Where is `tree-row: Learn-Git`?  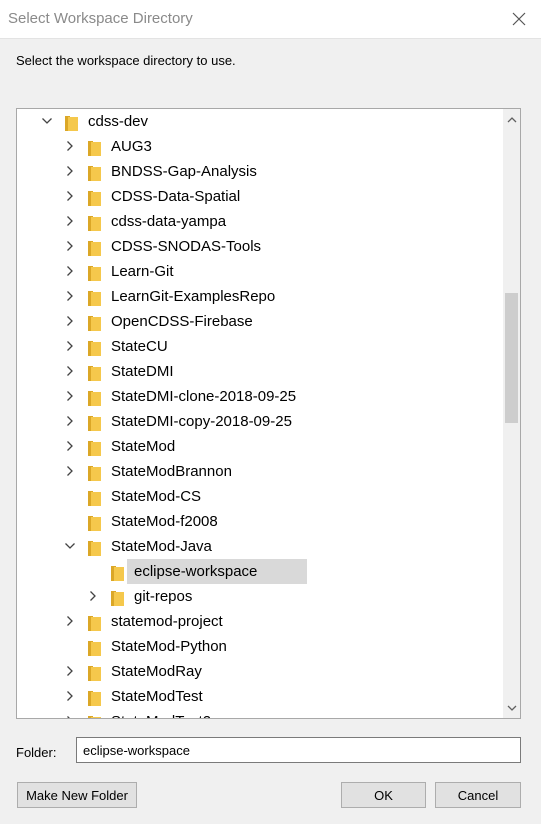 tree-row: Learn-Git is located at coordinates (260, 271).